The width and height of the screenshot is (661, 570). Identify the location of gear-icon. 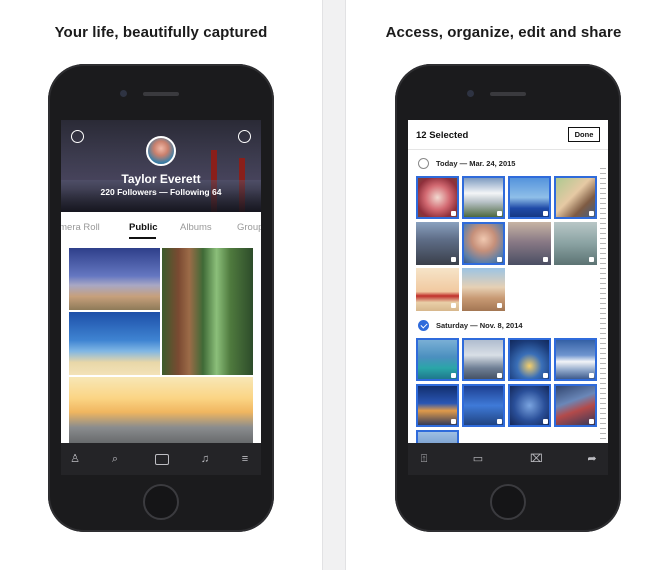
(244, 136).